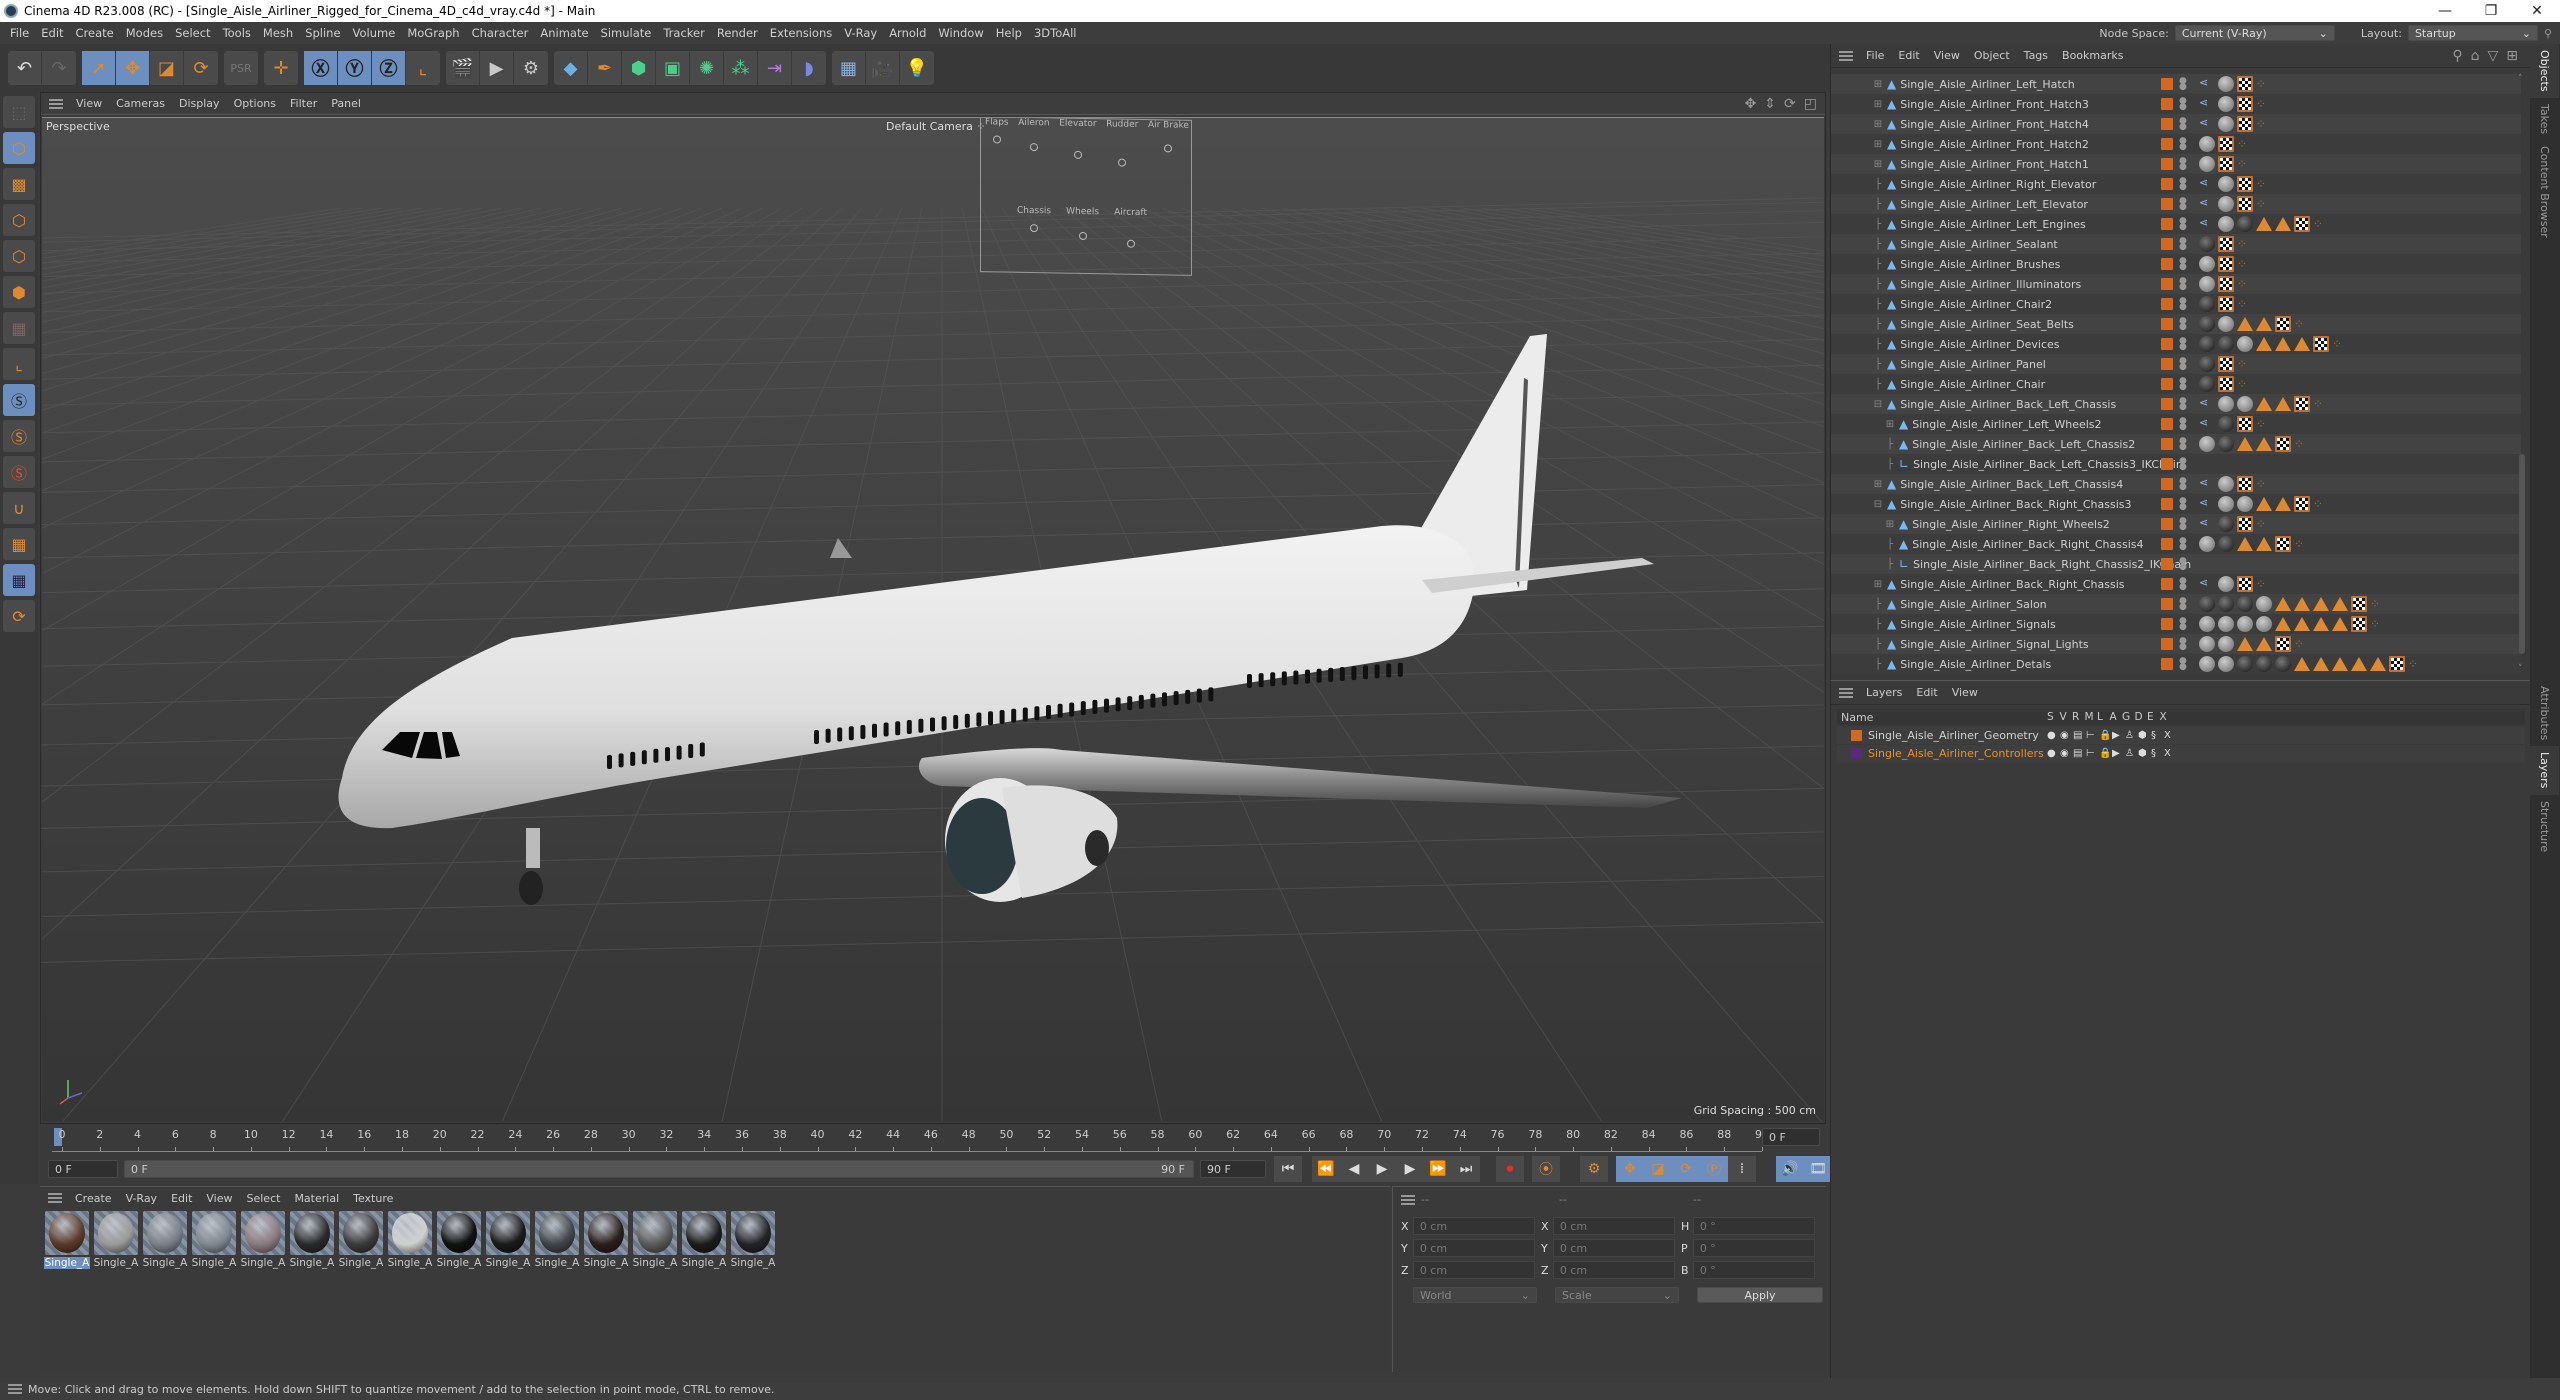 This screenshot has width=2560, height=1400. Describe the element at coordinates (1884, 692) in the screenshot. I see `layer-menu-layers: Layers` at that location.